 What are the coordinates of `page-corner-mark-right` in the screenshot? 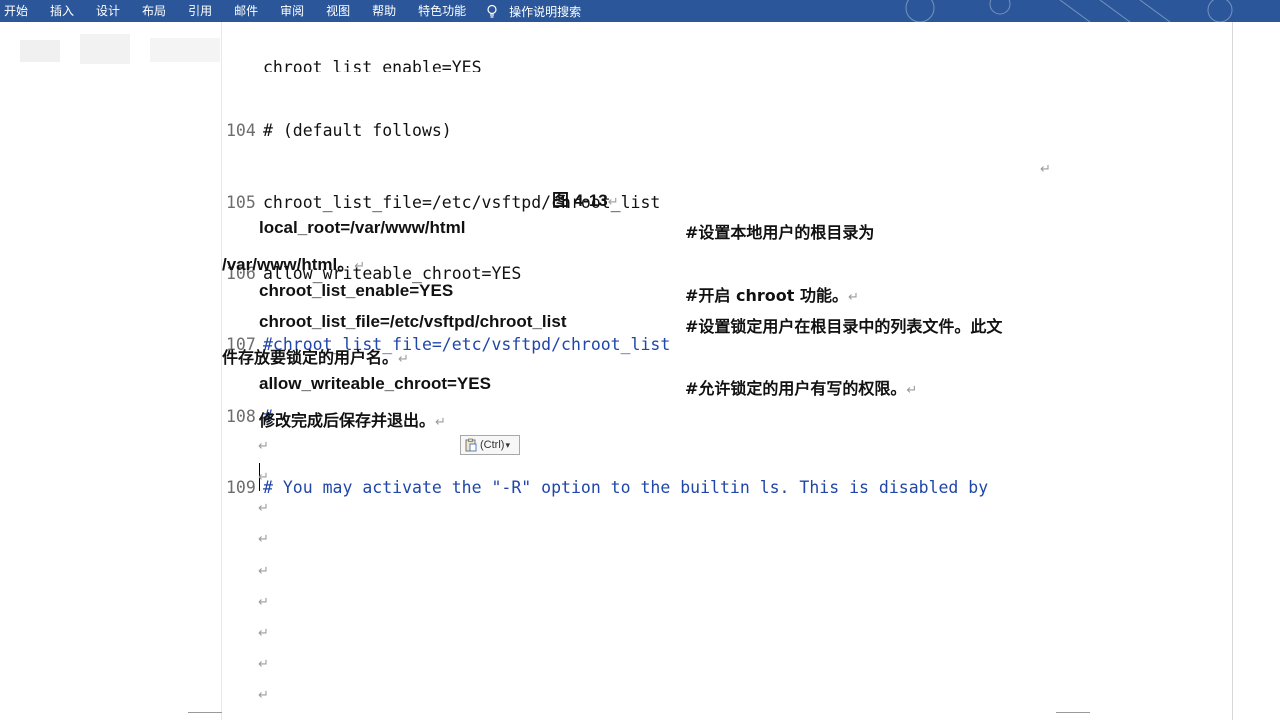 It's located at (1073, 712).